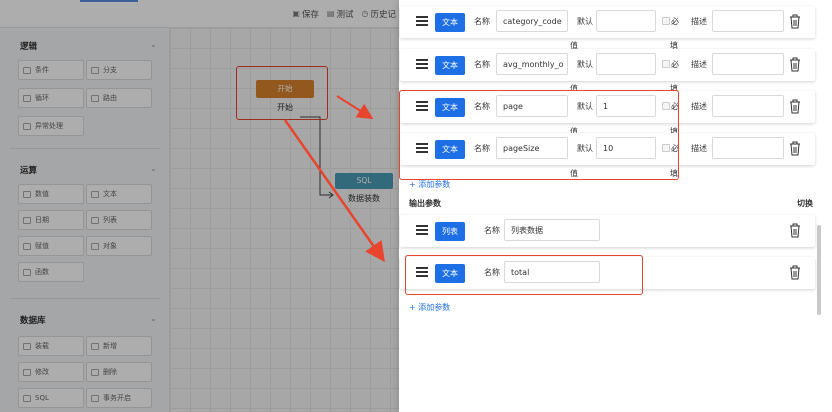  I want to click on drawer-scrollbar, so click(819, 270).